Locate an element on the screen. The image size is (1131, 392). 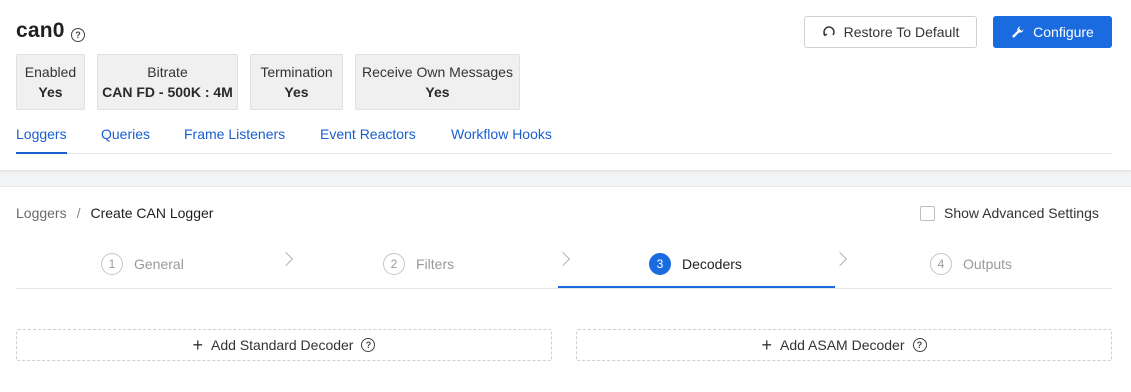
info-enabled: Enabled Yes is located at coordinates (50, 82).